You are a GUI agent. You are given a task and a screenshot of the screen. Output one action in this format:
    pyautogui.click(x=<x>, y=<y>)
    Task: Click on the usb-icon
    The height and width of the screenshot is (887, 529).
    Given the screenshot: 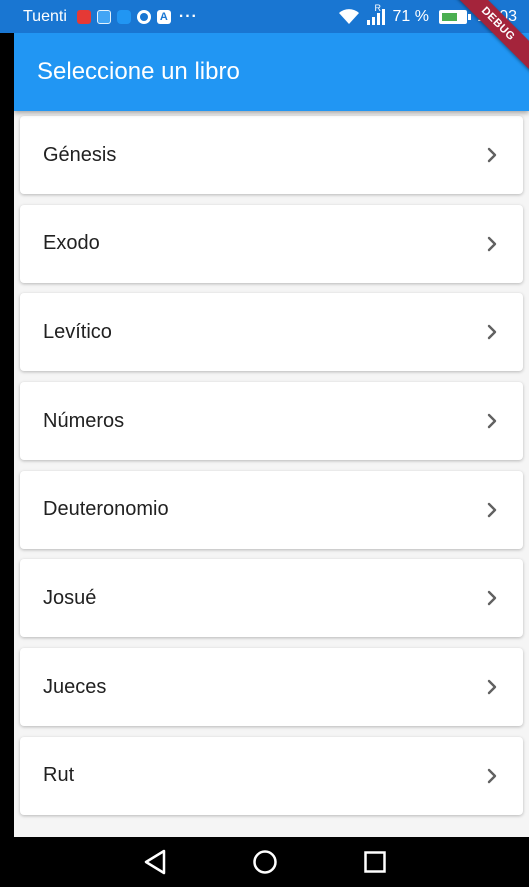 What is the action you would take?
    pyautogui.click(x=103, y=16)
    